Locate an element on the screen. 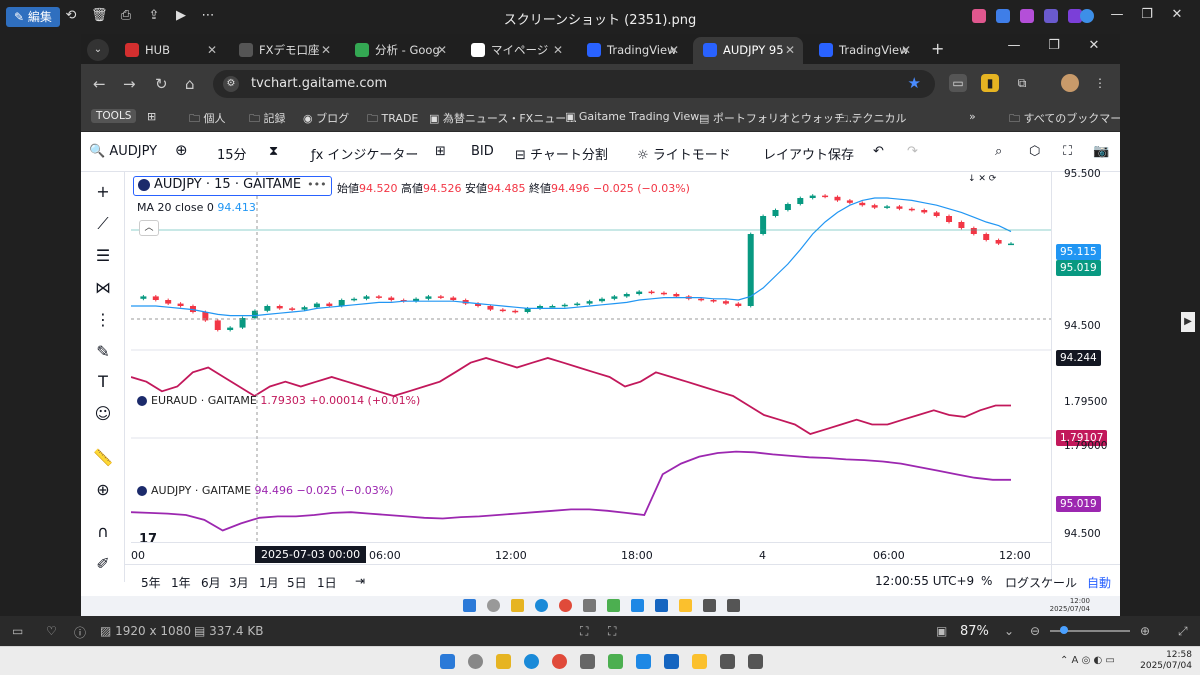  camera-icon: 📷 is located at coordinates (1101, 151).